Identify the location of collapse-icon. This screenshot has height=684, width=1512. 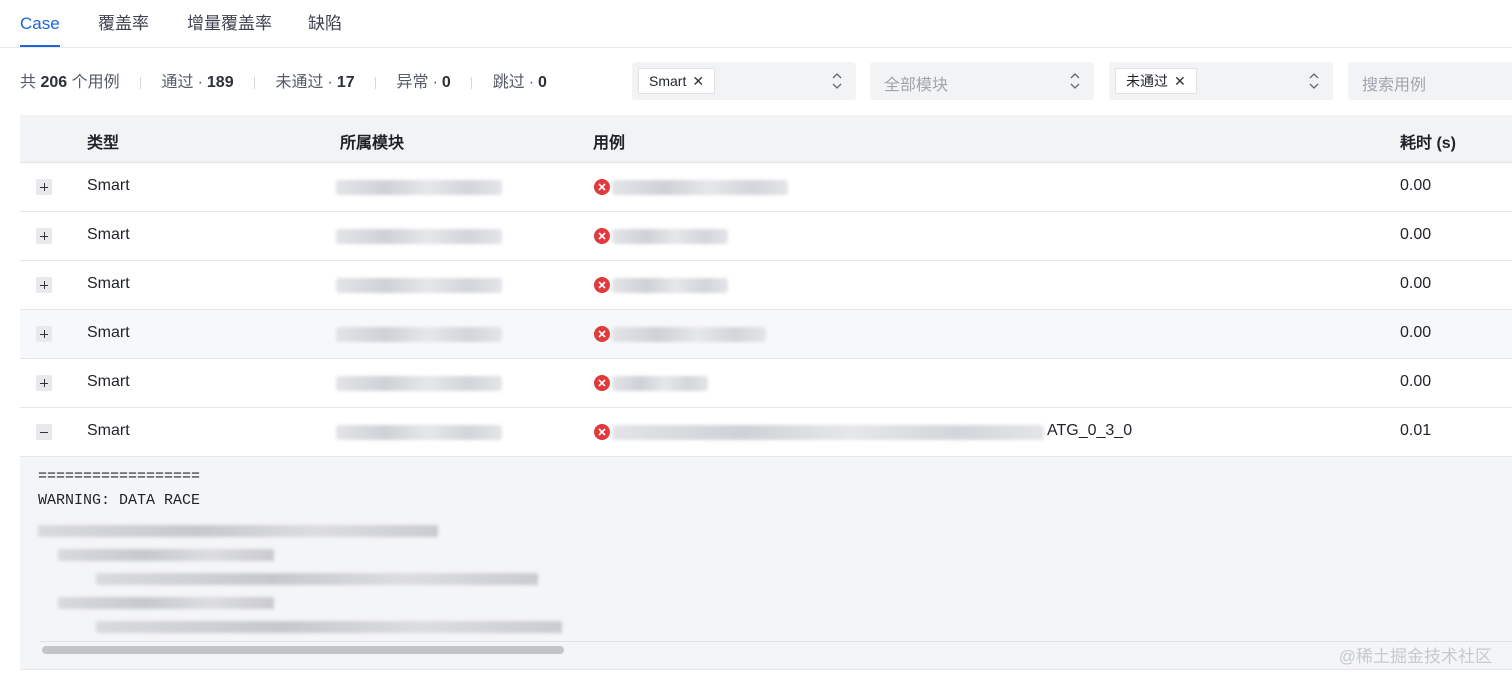
(44, 432).